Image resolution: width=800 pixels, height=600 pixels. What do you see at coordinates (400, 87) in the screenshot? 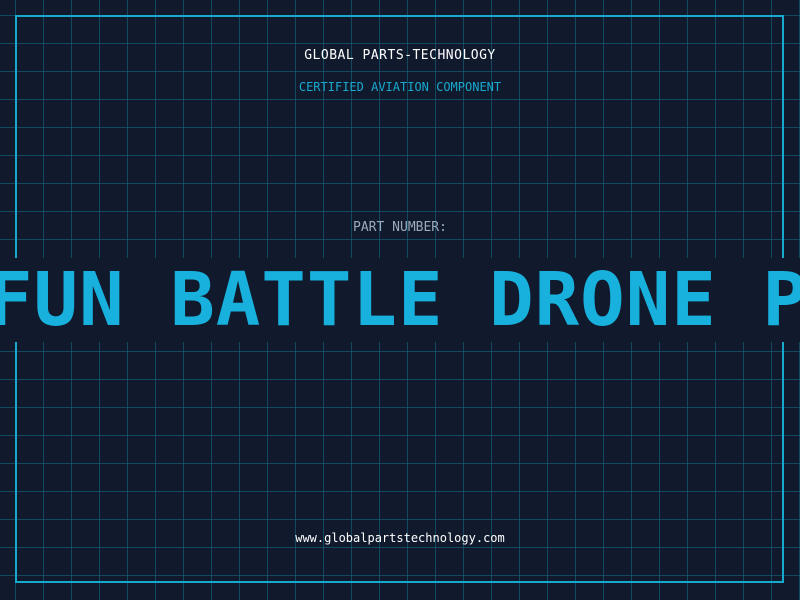
I see `certification-tagline: CERTIFIED AVIATION COMPONENT` at bounding box center [400, 87].